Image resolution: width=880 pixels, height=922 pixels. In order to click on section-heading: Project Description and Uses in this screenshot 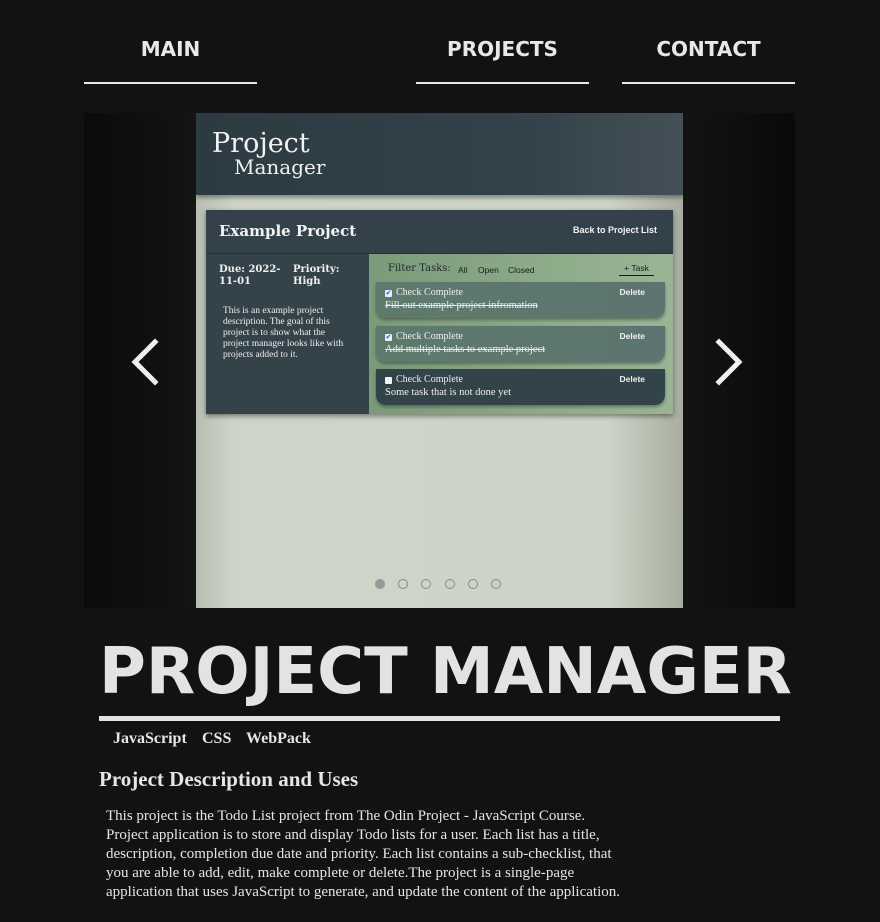, I will do `click(229, 779)`.